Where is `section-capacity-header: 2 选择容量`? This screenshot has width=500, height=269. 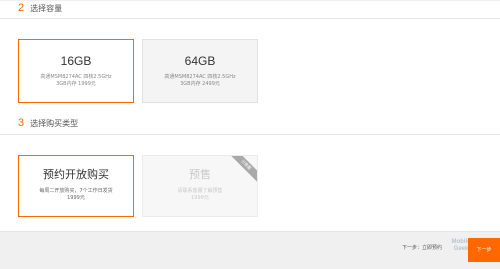
section-capacity-header: 2 选择容量 is located at coordinates (40, 8).